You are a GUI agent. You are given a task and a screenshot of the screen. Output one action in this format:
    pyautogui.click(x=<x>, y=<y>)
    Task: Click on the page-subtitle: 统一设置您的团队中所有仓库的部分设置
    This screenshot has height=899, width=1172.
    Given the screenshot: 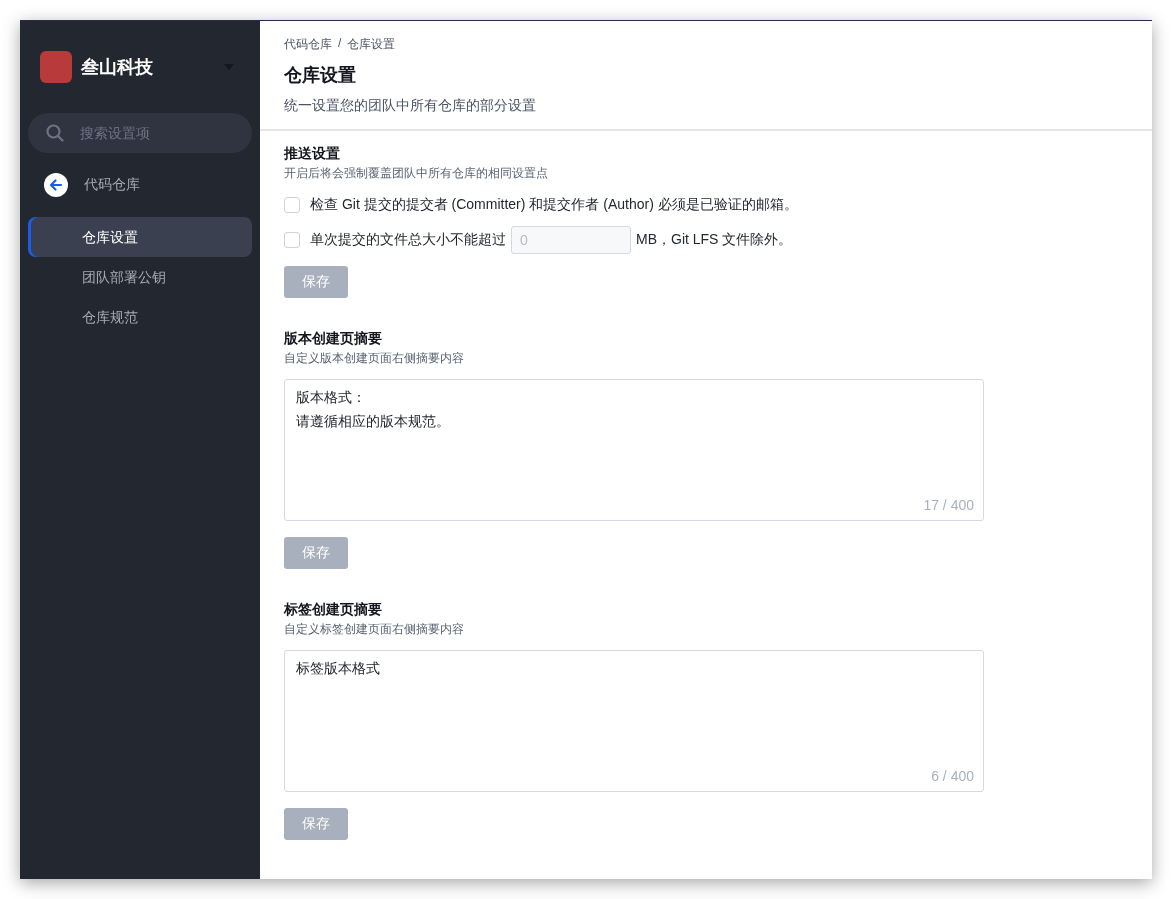 What is the action you would take?
    pyautogui.click(x=410, y=106)
    